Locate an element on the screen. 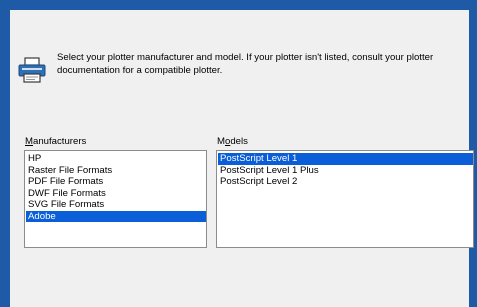 The width and height of the screenshot is (477, 307). manufacturers-label: Manufacturers is located at coordinates (55, 141).